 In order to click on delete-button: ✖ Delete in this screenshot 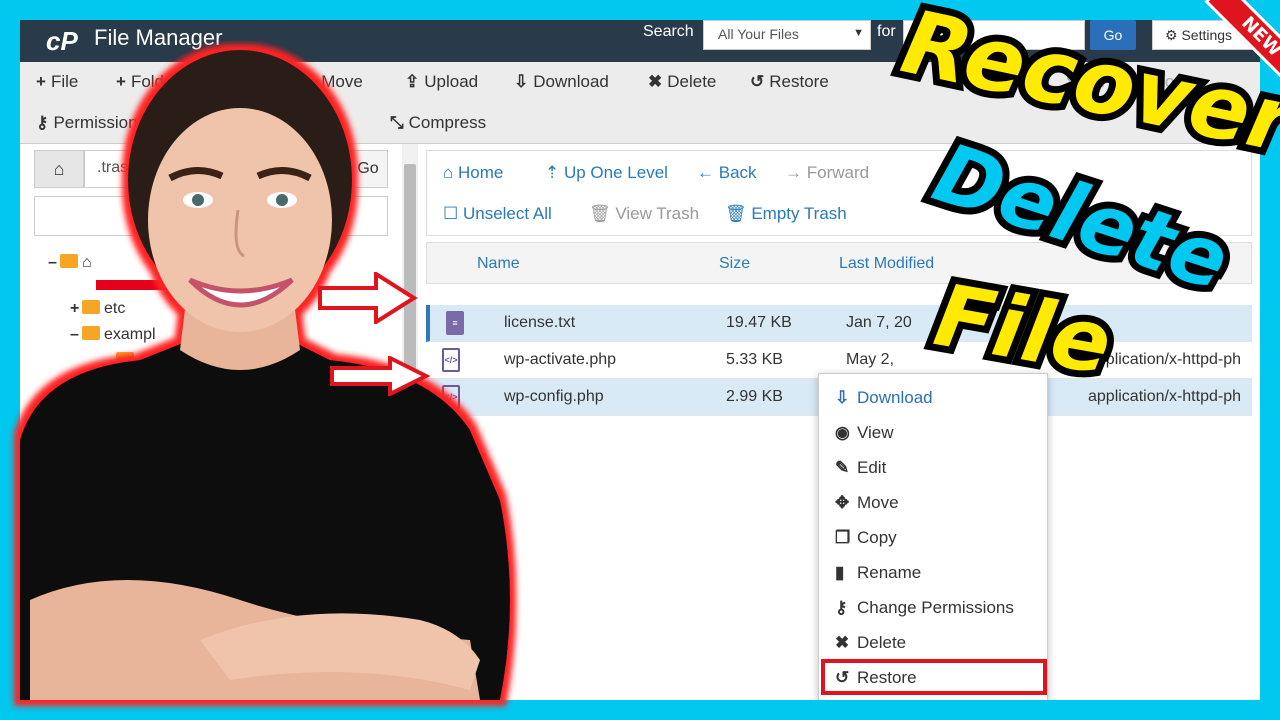, I will do `click(682, 82)`.